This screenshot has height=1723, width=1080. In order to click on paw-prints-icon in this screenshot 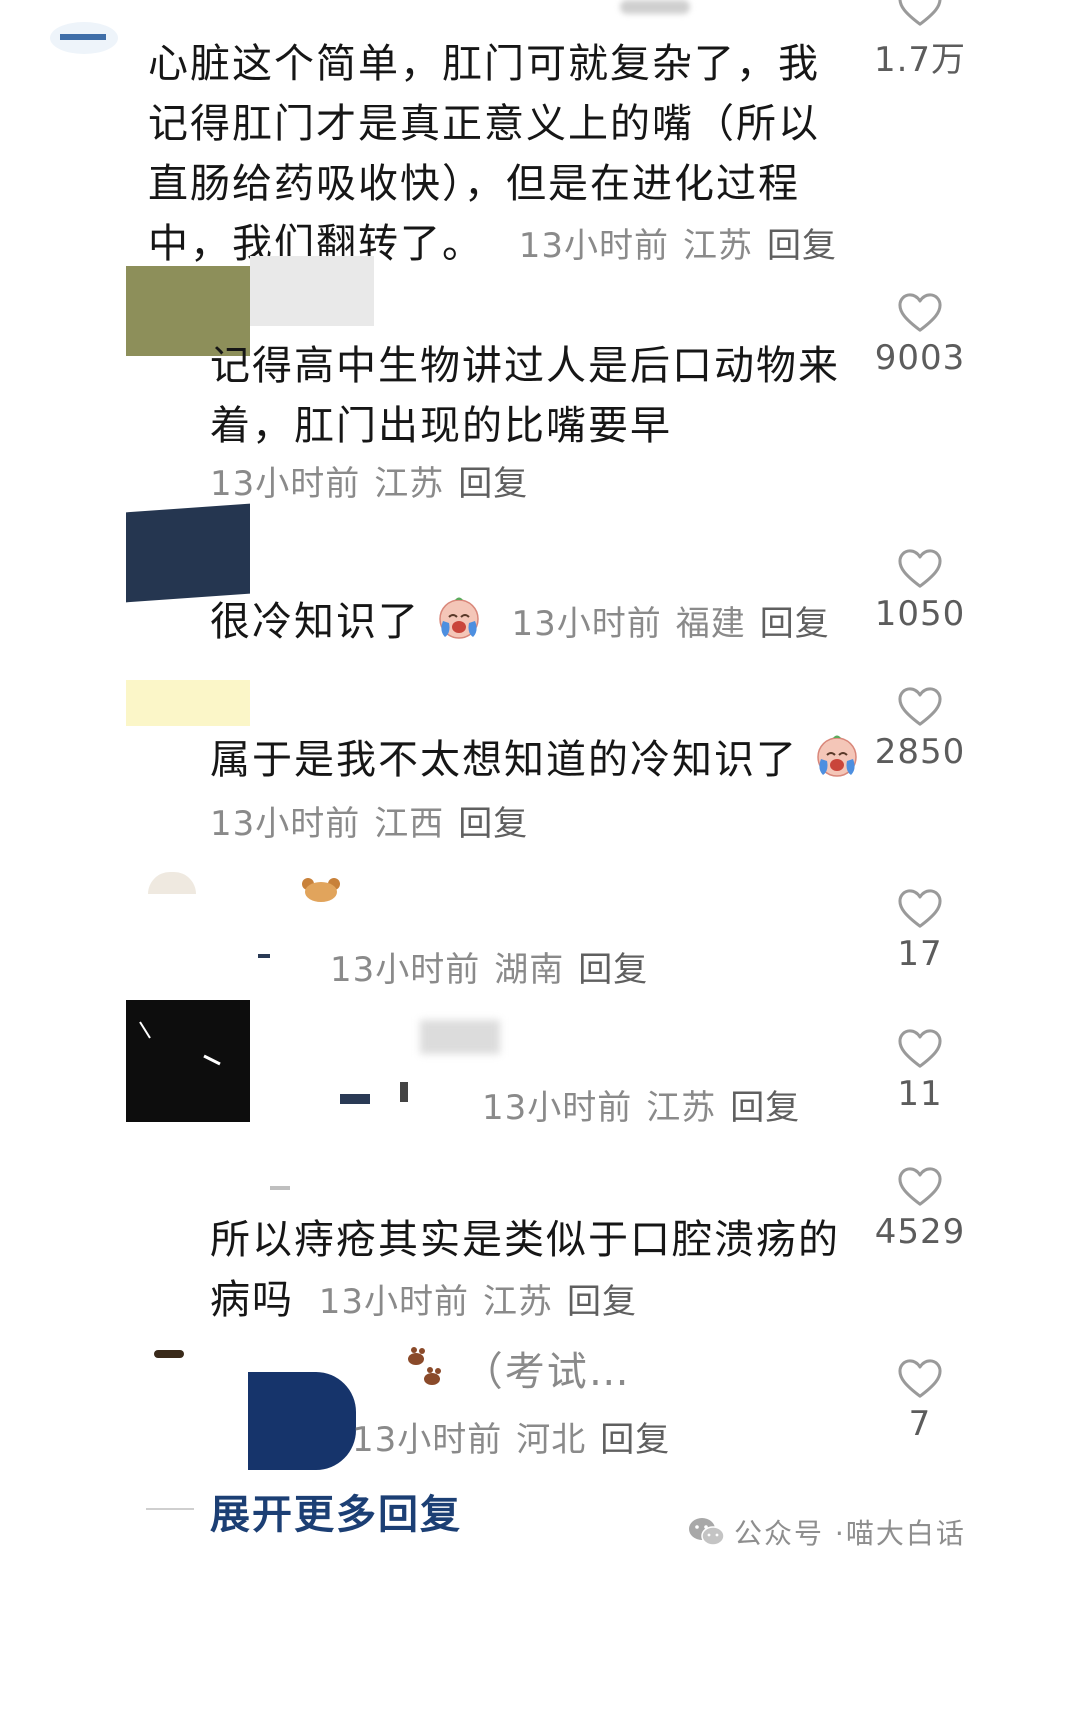, I will do `click(424, 1366)`.